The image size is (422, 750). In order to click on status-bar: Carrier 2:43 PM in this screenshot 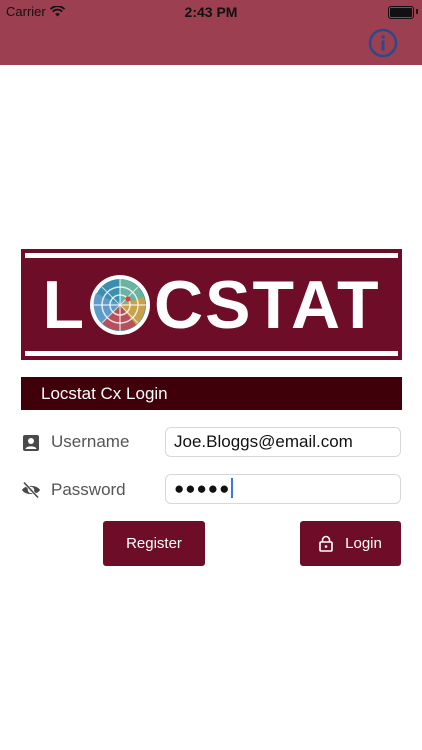, I will do `click(211, 11)`.